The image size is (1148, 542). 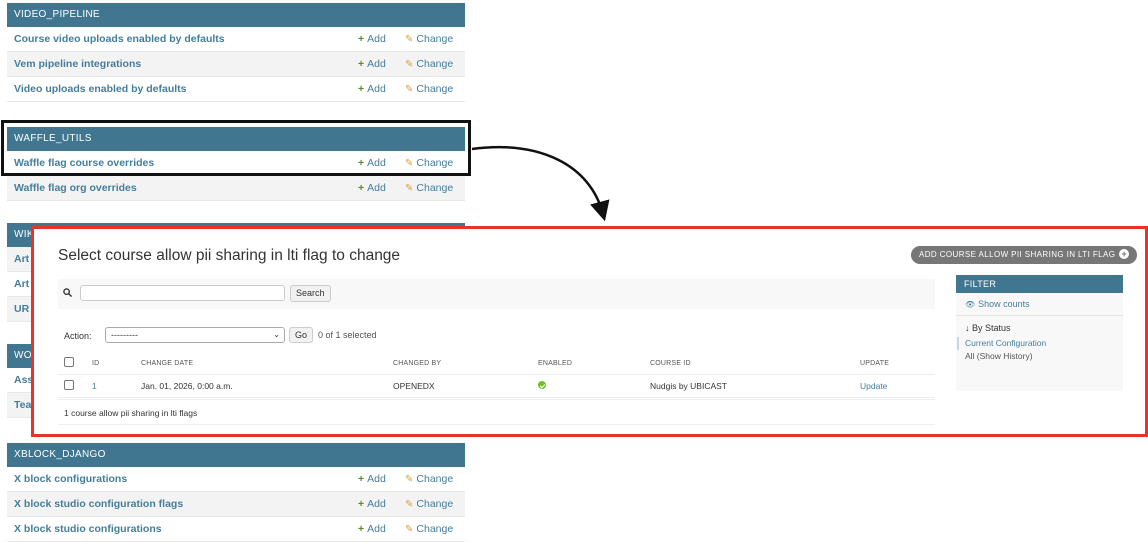 What do you see at coordinates (873, 386) in the screenshot?
I see `update-link: Update` at bounding box center [873, 386].